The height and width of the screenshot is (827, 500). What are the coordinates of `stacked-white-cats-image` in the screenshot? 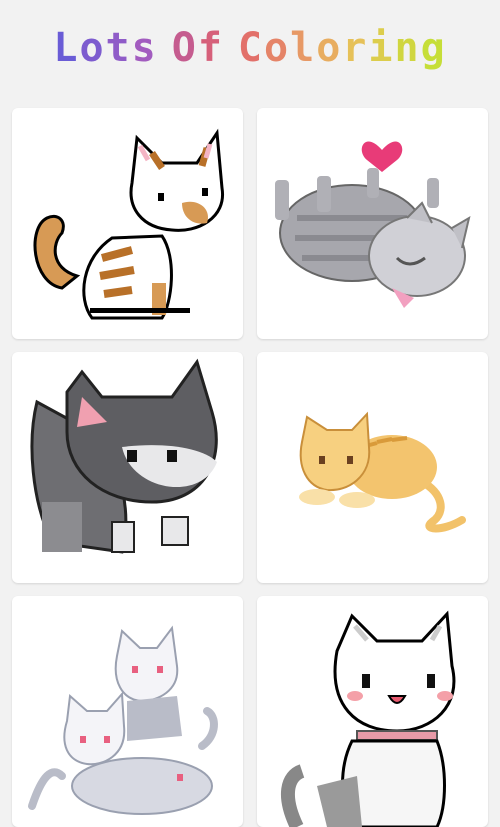 It's located at (123, 720).